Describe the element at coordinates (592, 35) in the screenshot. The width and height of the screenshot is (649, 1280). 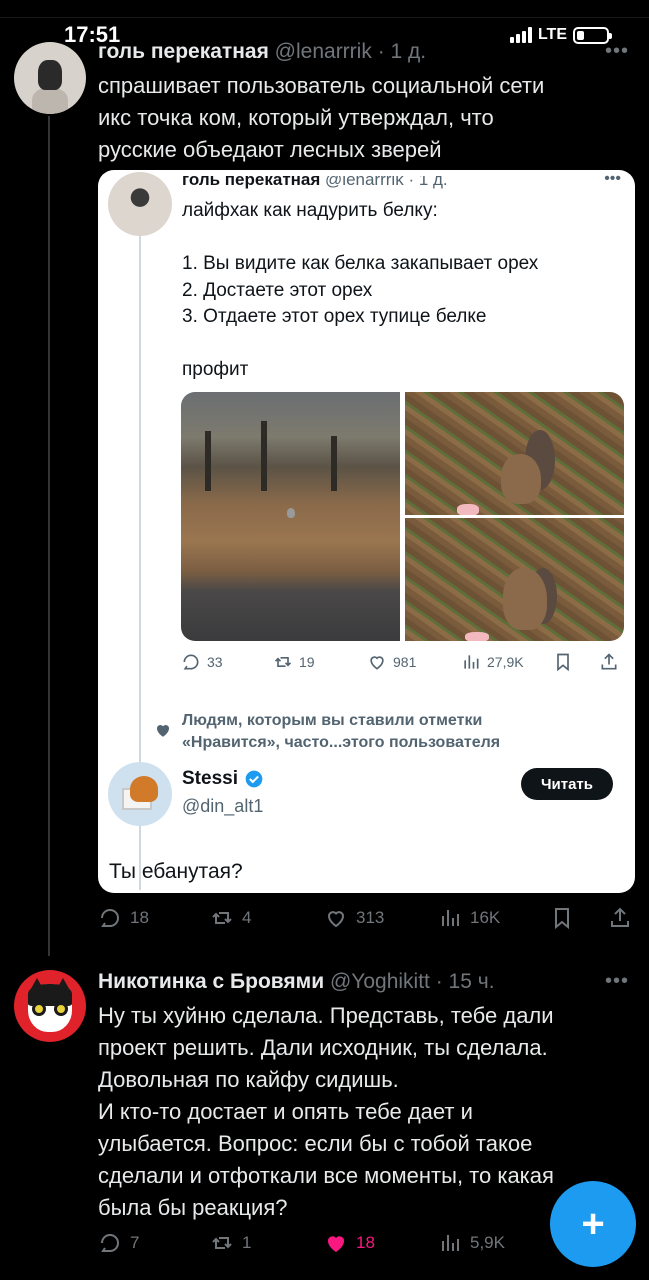
I see `battery-icon` at that location.